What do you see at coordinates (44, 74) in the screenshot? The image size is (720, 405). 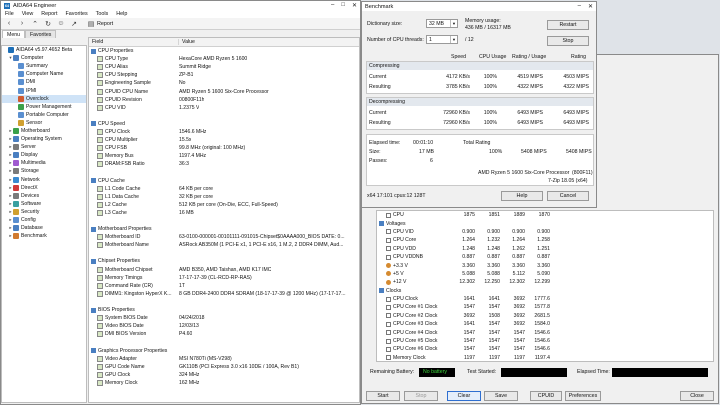 I see `tree-item: Computer Name` at bounding box center [44, 74].